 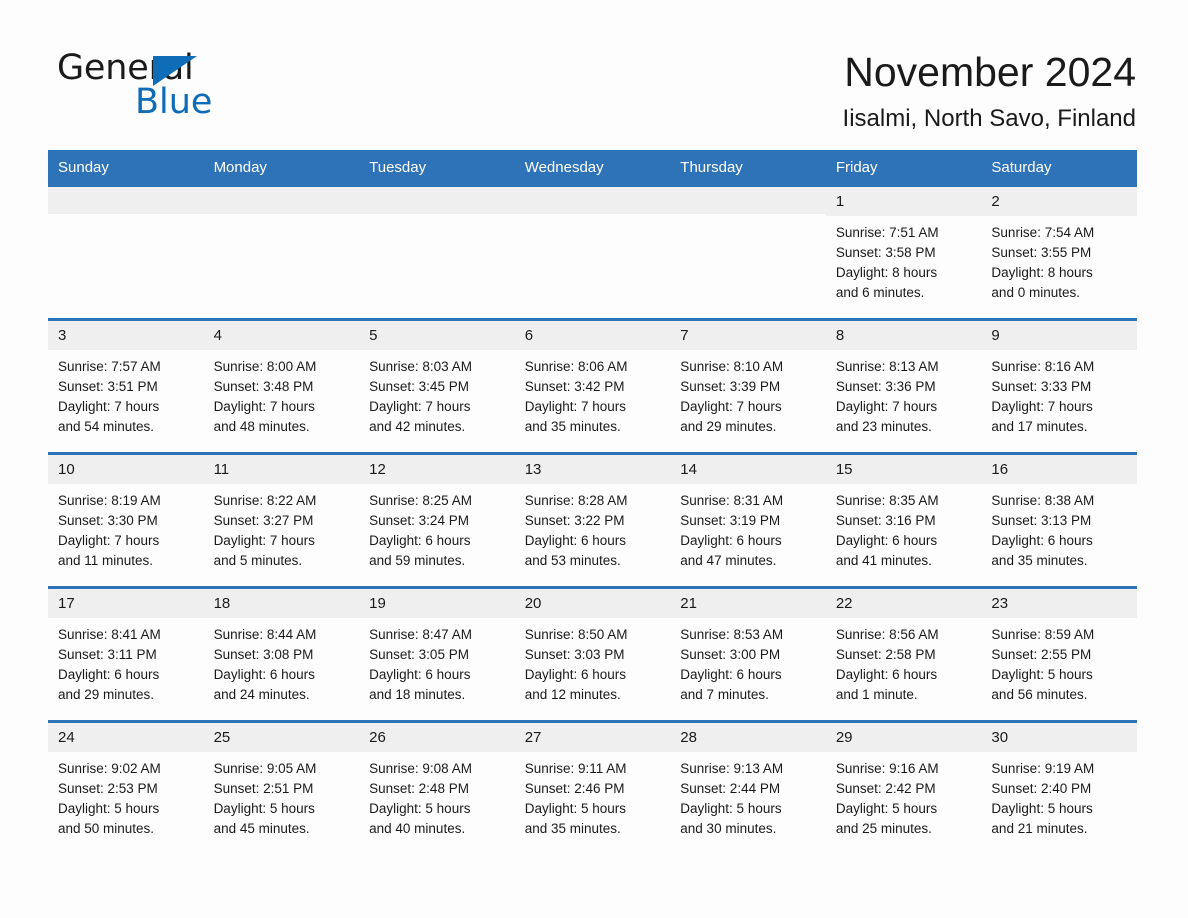 I want to click on sunrise-text: Sunrise: 8:22 AM, so click(x=265, y=500).